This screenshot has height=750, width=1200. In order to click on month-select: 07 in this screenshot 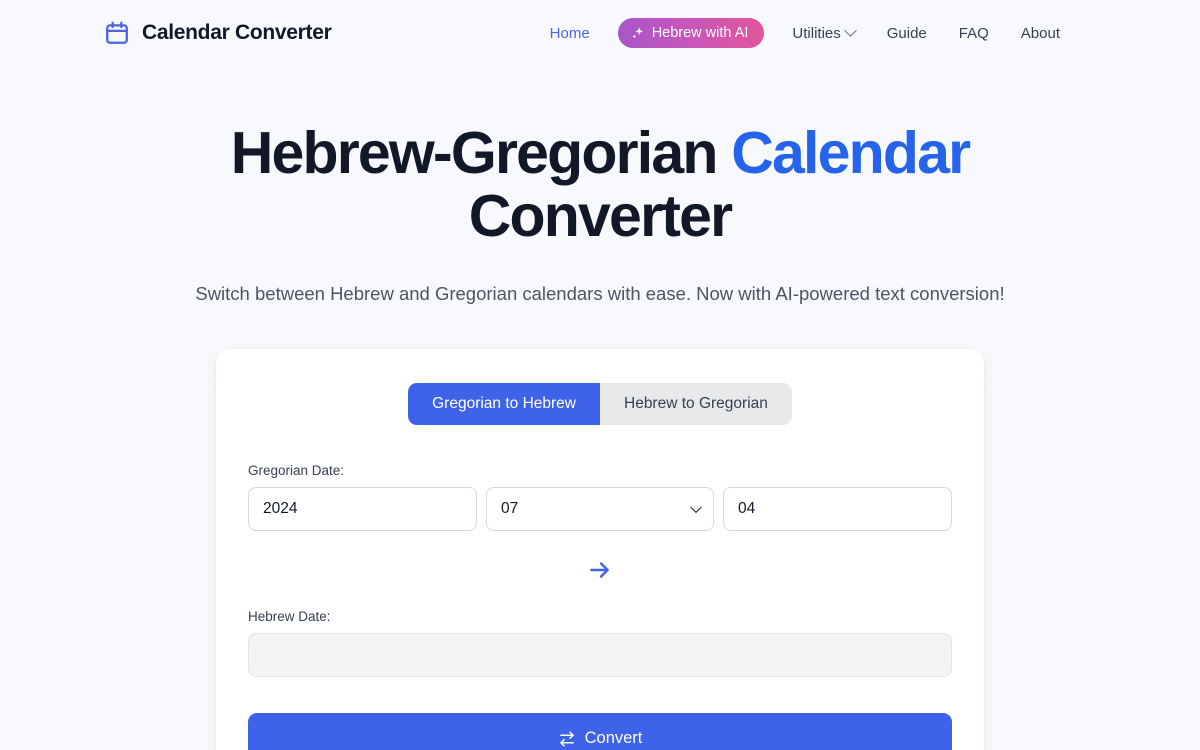, I will do `click(600, 508)`.